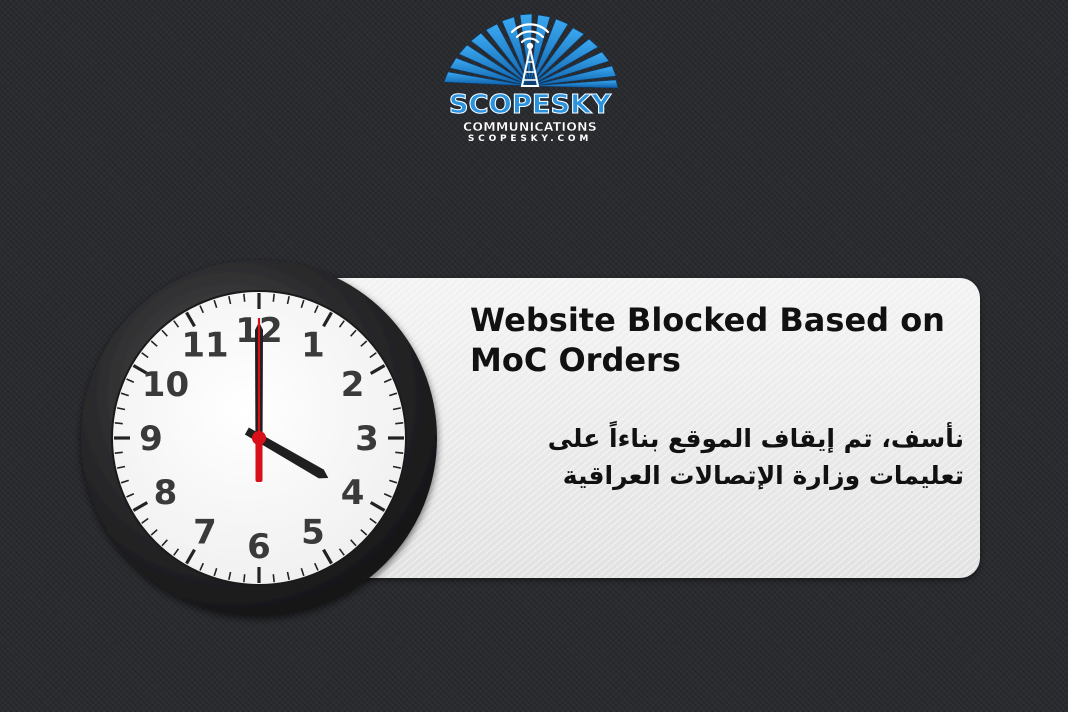  Describe the element at coordinates (259, 547) in the screenshot. I see `clock-numeral: 6` at that location.